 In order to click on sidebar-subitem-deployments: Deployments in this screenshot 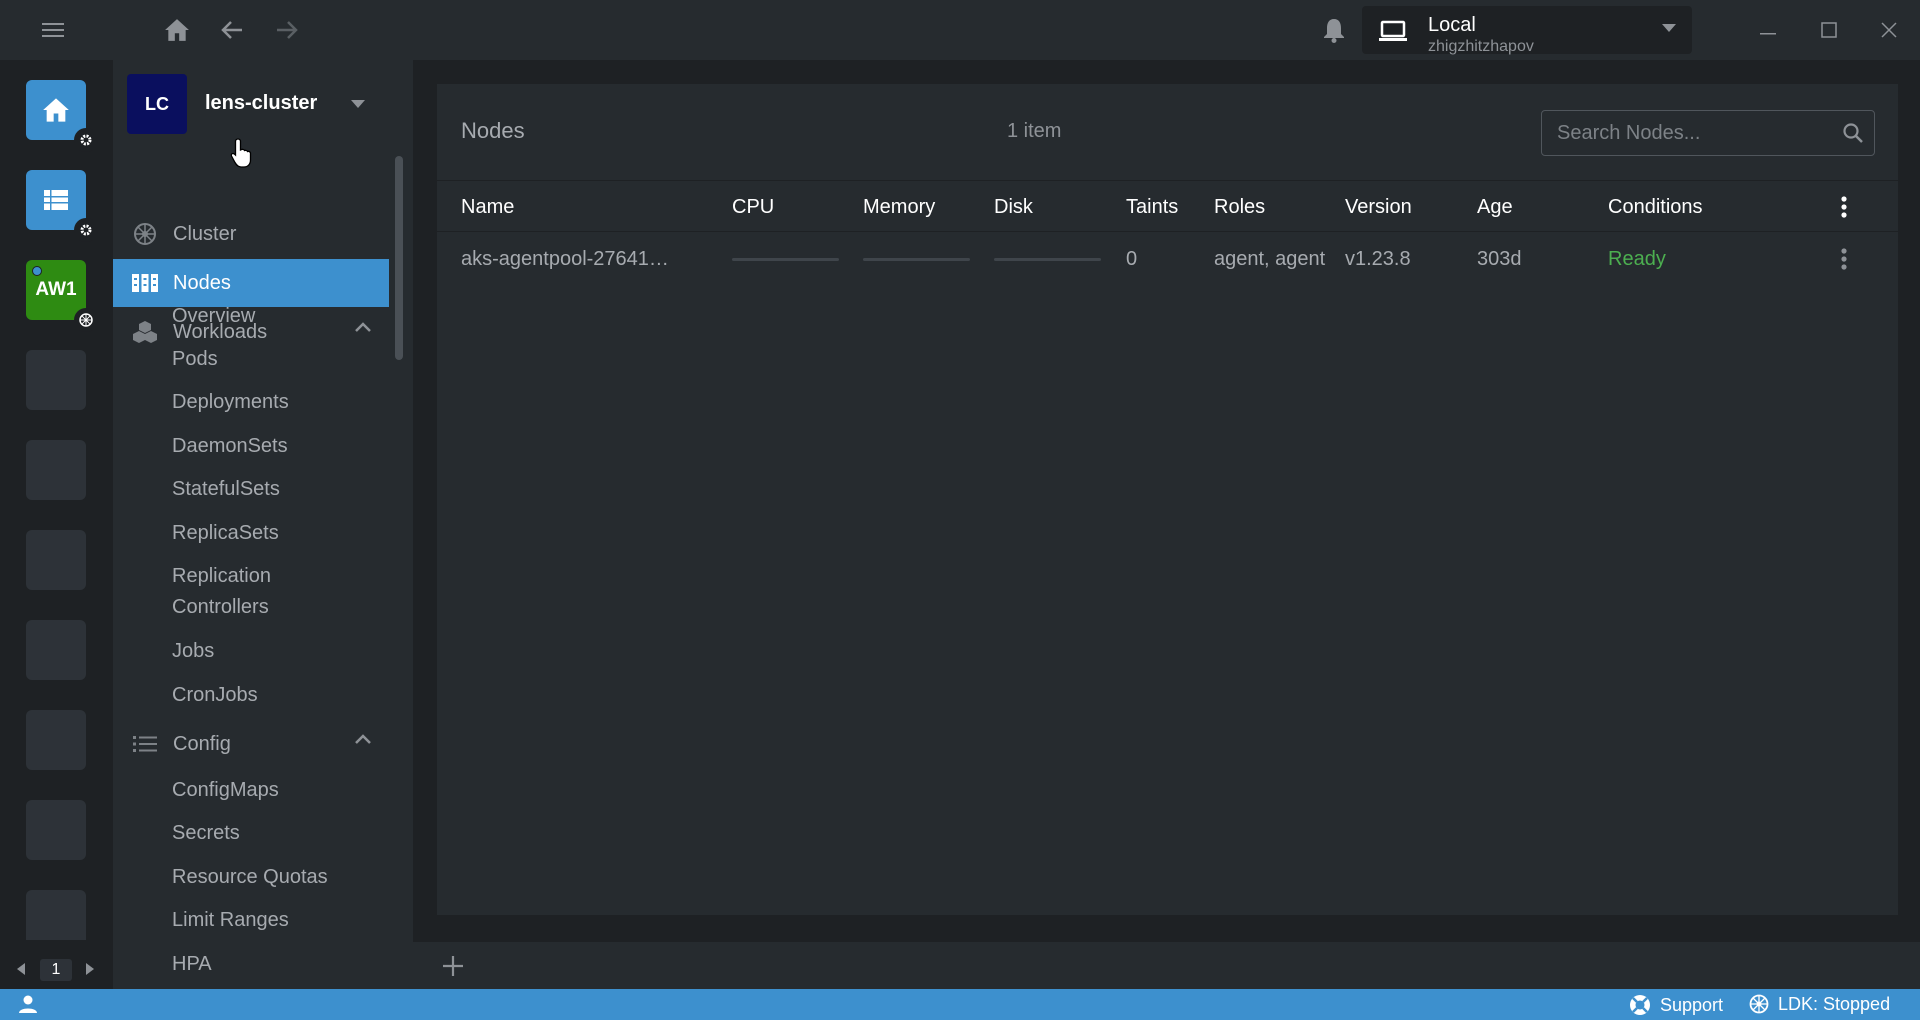, I will do `click(272, 402)`.